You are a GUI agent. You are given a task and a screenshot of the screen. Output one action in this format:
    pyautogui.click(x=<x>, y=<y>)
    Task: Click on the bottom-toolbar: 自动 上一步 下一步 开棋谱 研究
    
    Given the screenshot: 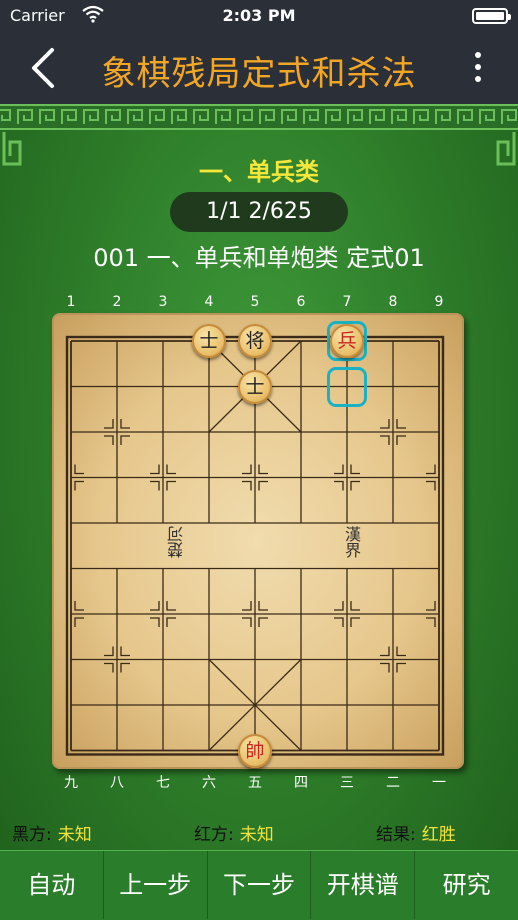 What is the action you would take?
    pyautogui.click(x=259, y=885)
    